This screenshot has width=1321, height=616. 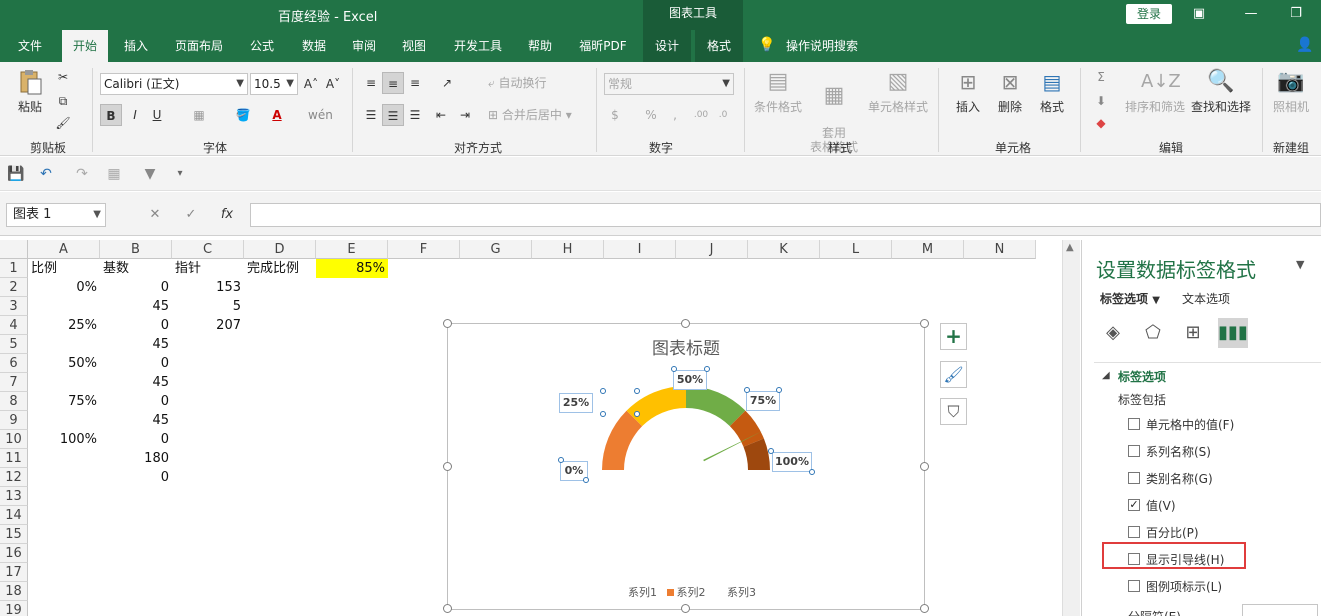 I want to click on delete-cells-button: ⊠ 删除, so click(x=1010, y=91).